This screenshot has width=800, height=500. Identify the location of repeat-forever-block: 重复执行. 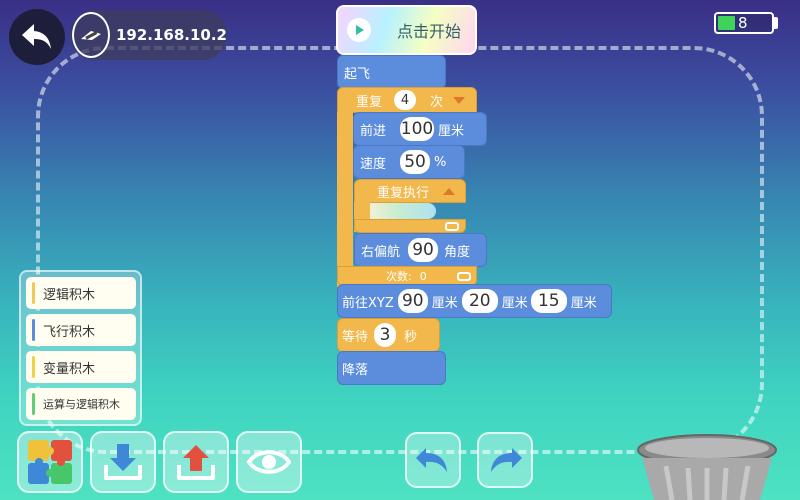
(410, 191).